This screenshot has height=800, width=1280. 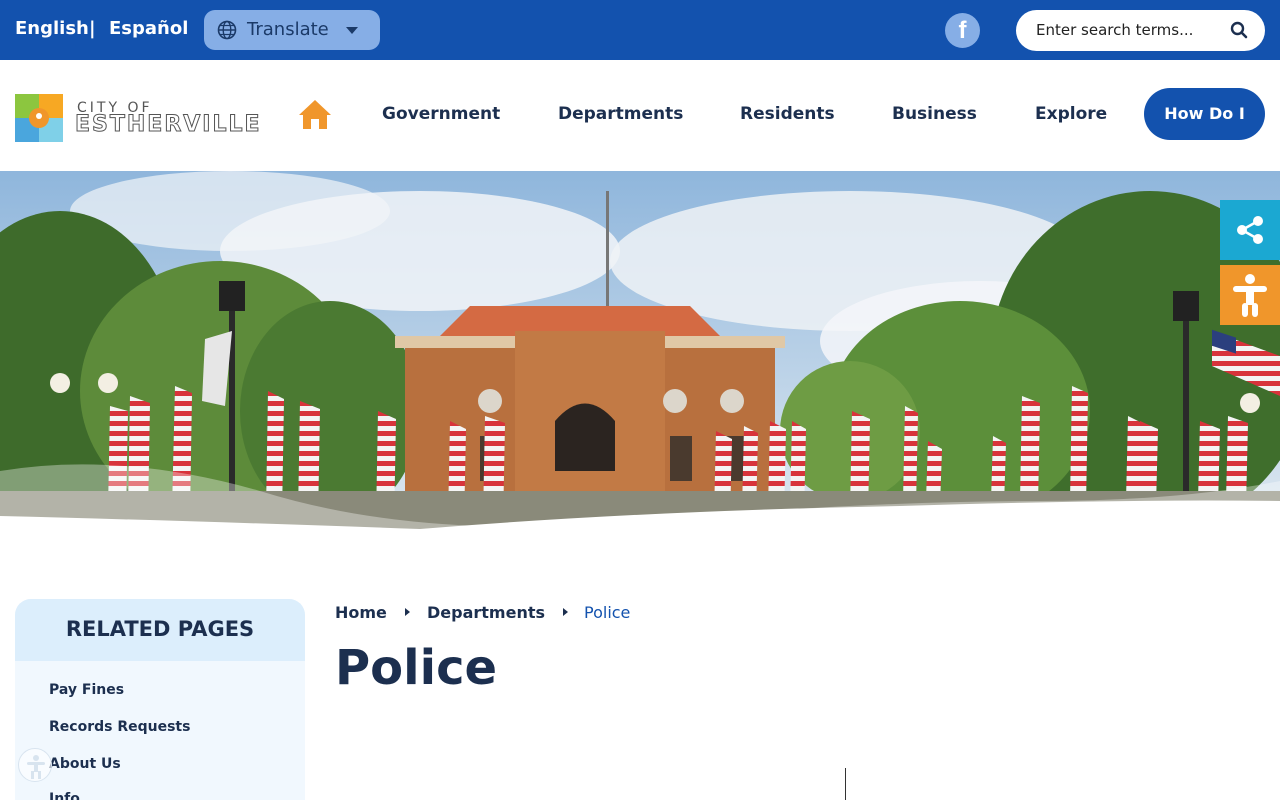 I want to click on accessibility-button, so click(x=1250, y=295).